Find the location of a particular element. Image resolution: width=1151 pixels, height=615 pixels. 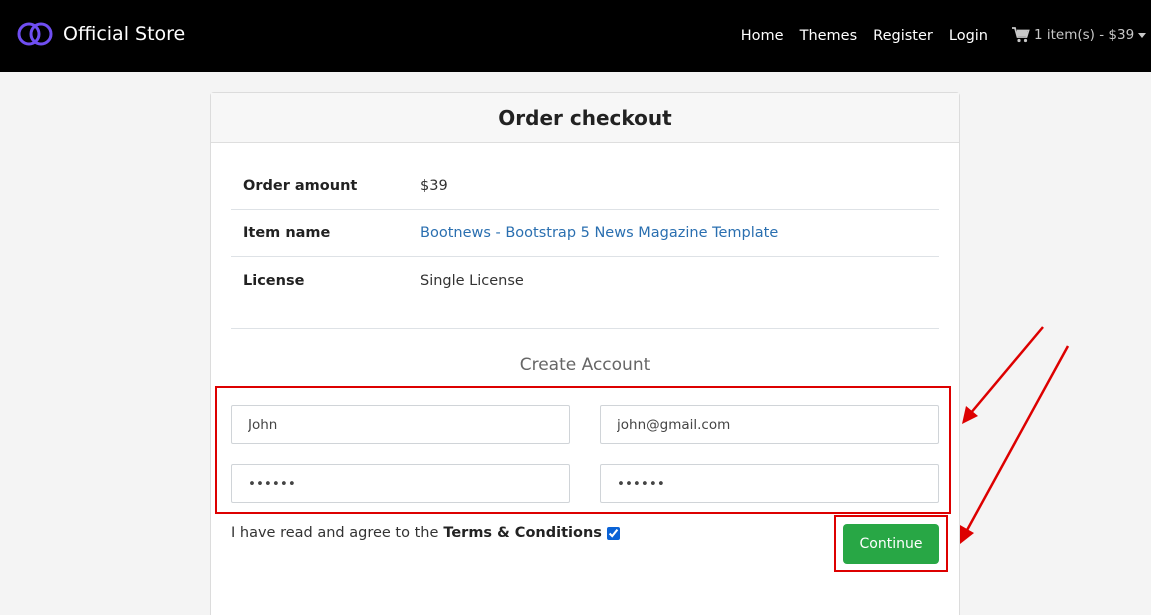

detail-label: Order amount is located at coordinates (300, 186).